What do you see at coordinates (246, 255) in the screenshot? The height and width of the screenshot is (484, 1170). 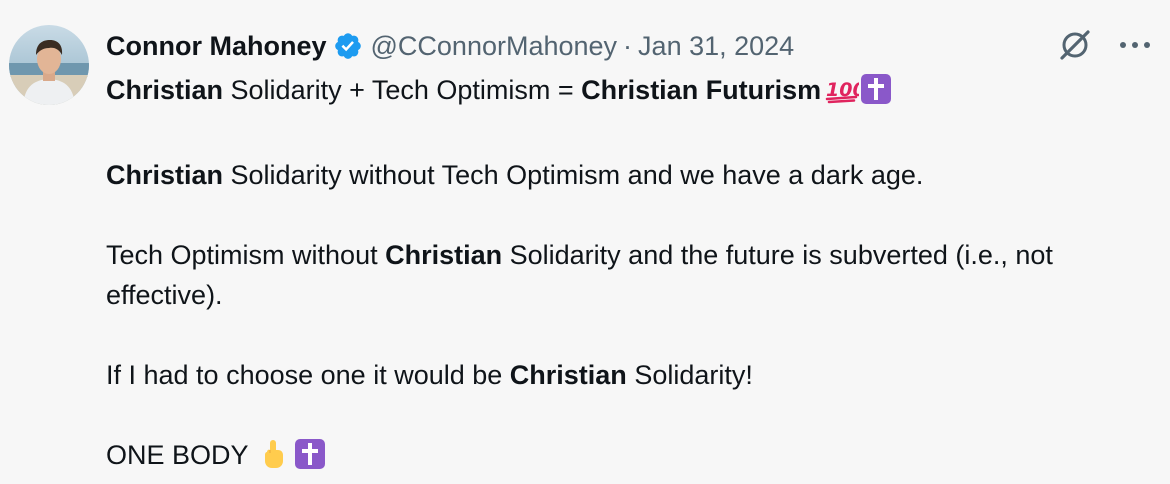 I see `plain-text: Tech Optimism without` at bounding box center [246, 255].